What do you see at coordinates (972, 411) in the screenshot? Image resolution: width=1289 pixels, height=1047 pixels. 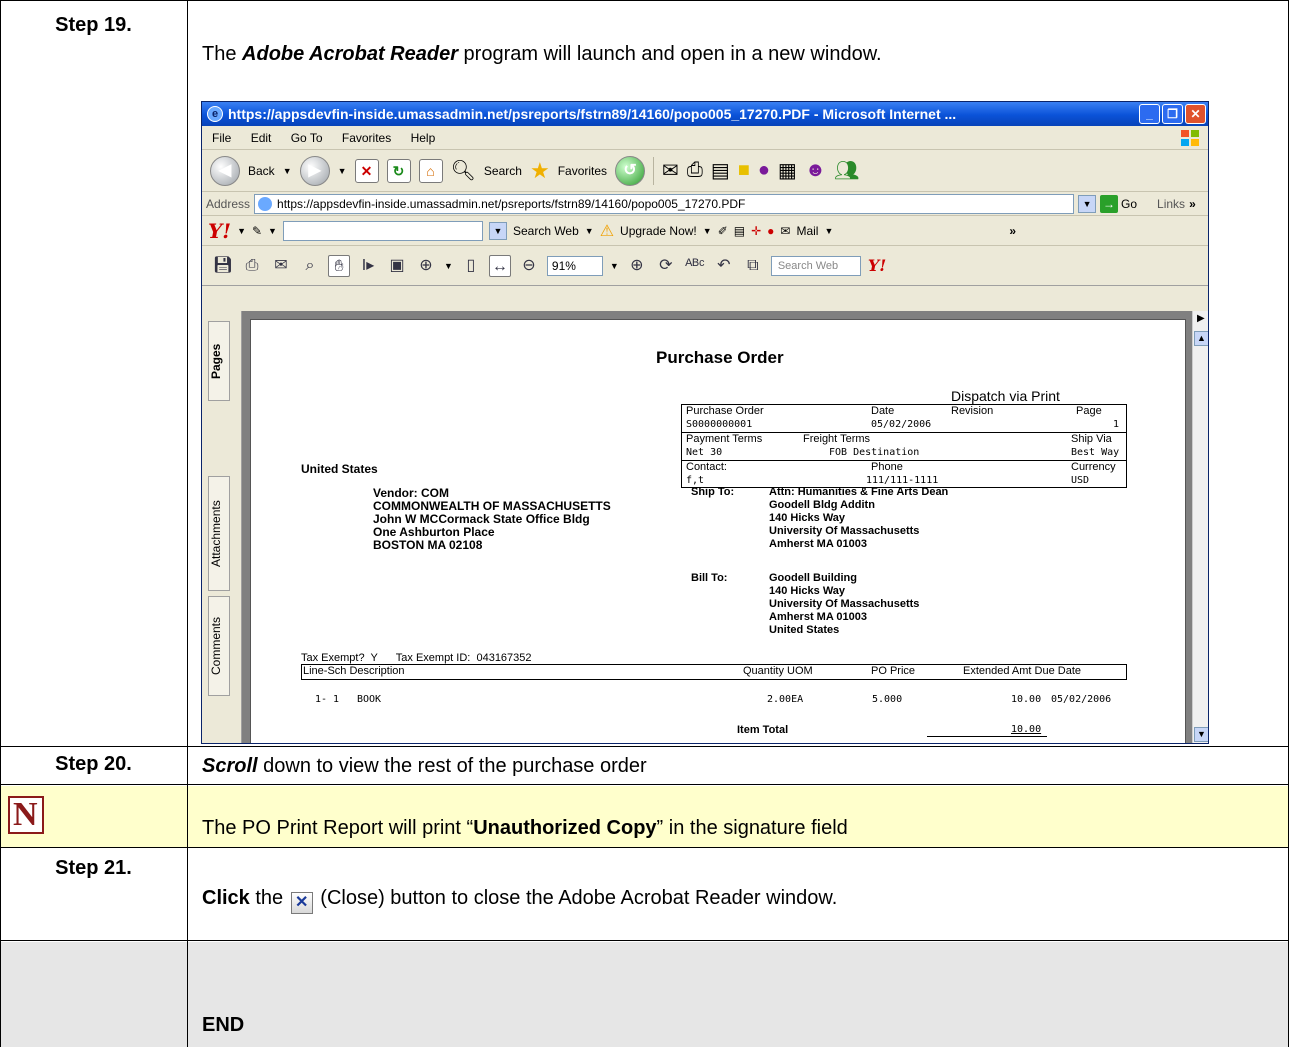 I see `po-revision-label: Revision` at bounding box center [972, 411].